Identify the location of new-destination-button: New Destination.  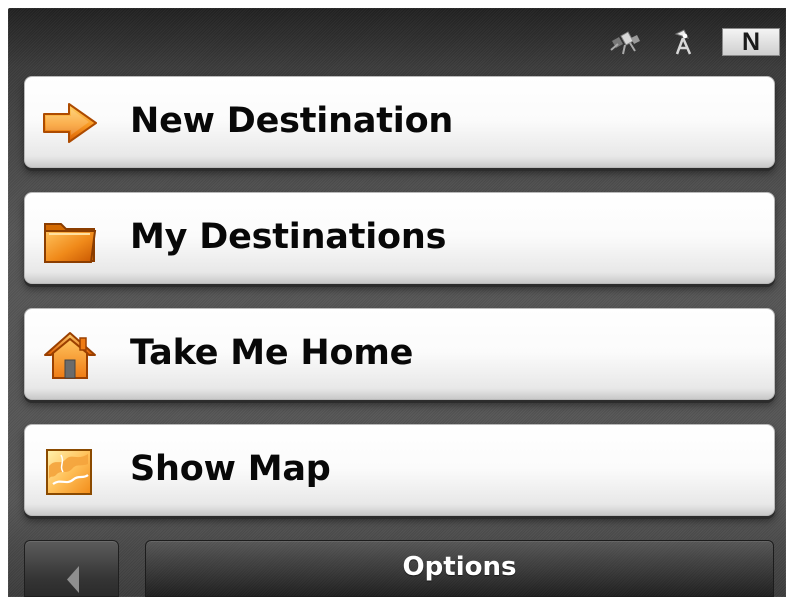
(399, 122).